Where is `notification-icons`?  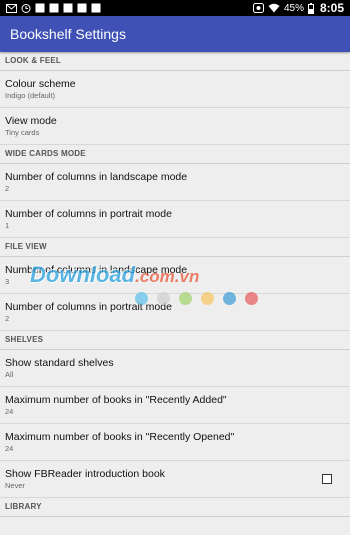
notification-icons is located at coordinates (53, 8).